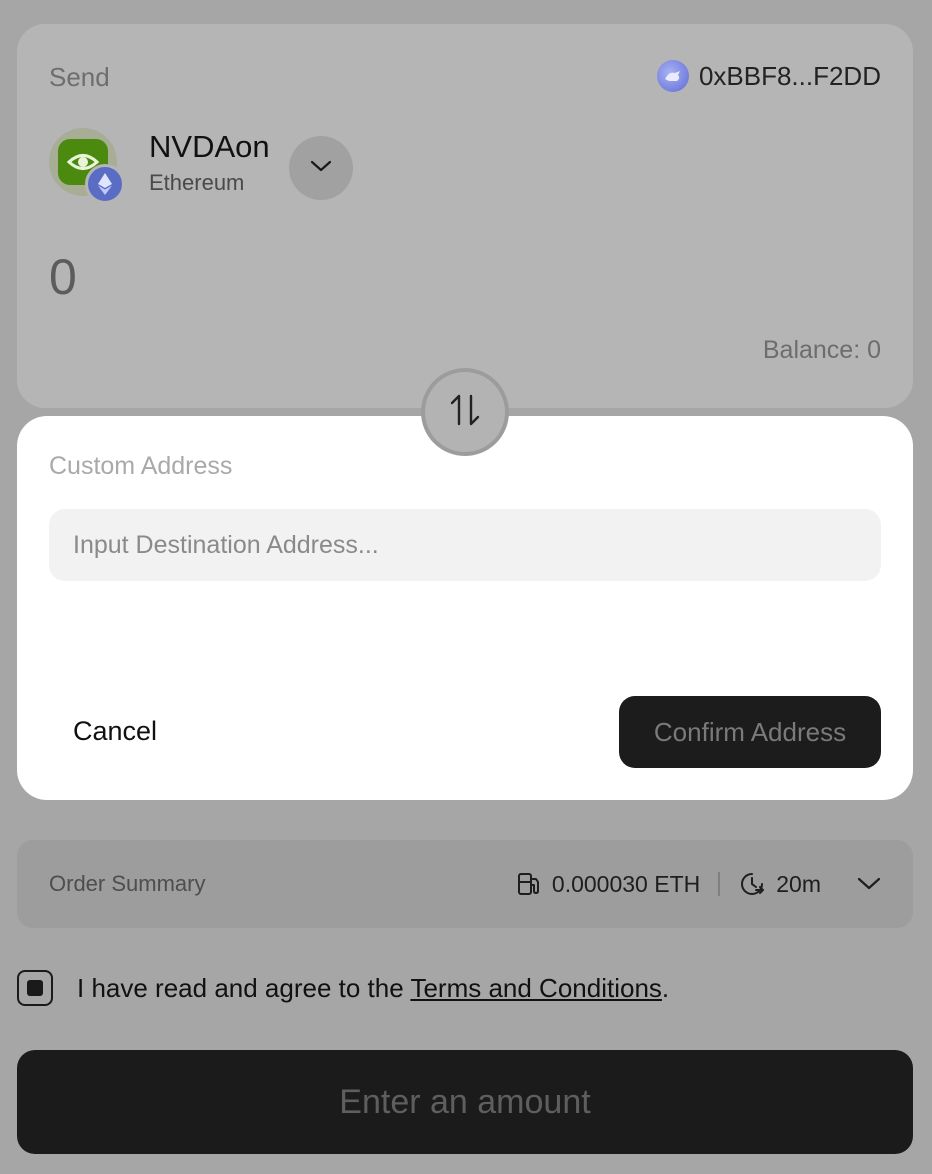 The image size is (932, 1174). Describe the element at coordinates (529, 884) in the screenshot. I see `gas-pump-icon` at that location.